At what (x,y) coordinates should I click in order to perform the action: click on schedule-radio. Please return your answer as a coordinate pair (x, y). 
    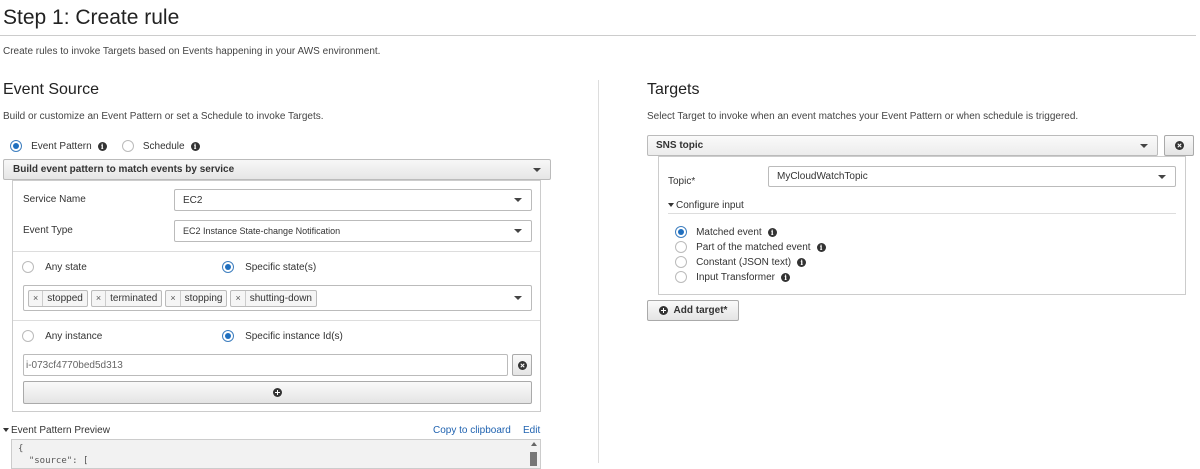
    Looking at the image, I should click on (127, 146).